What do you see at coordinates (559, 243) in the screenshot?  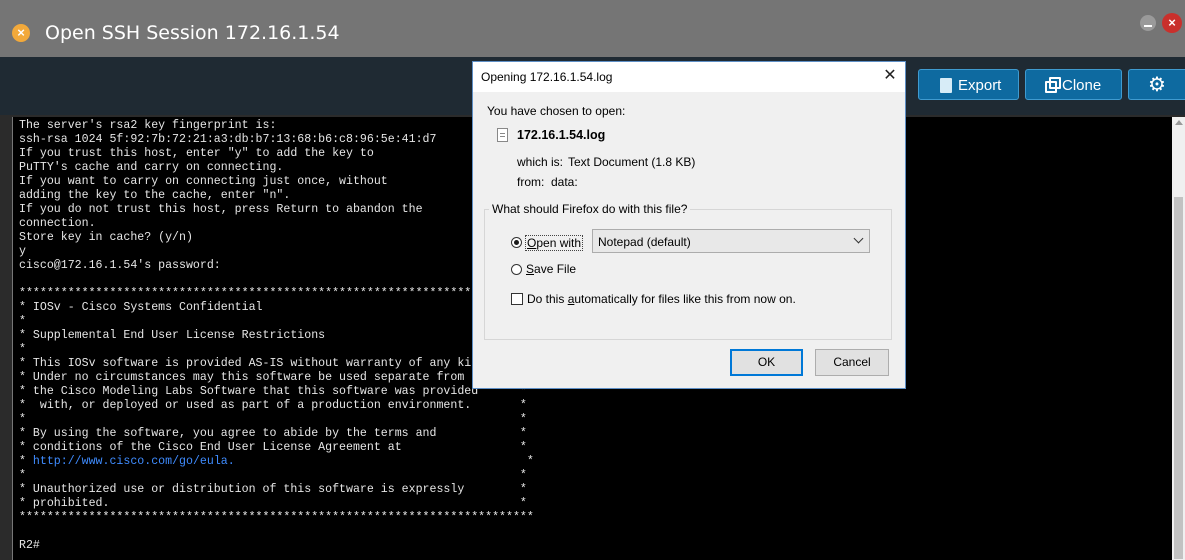 I see `open-with-label-post: pen with` at bounding box center [559, 243].